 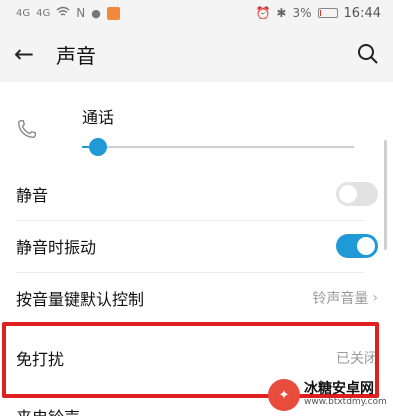 What do you see at coordinates (63, 13) in the screenshot?
I see `wifi-icon` at bounding box center [63, 13].